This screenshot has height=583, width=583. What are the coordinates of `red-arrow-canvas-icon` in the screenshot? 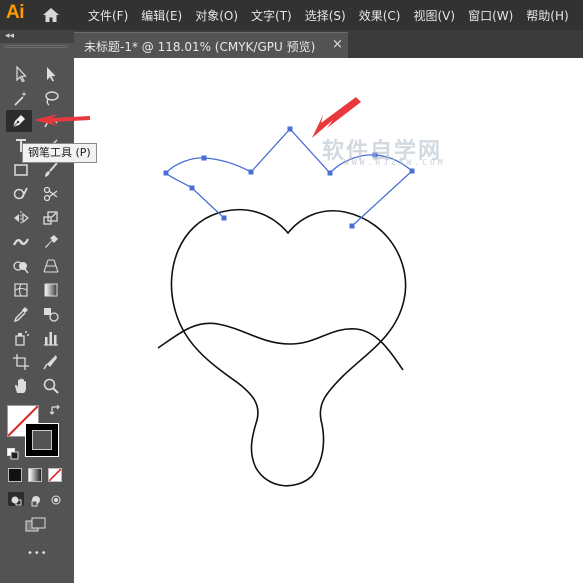 It's located at (336, 117).